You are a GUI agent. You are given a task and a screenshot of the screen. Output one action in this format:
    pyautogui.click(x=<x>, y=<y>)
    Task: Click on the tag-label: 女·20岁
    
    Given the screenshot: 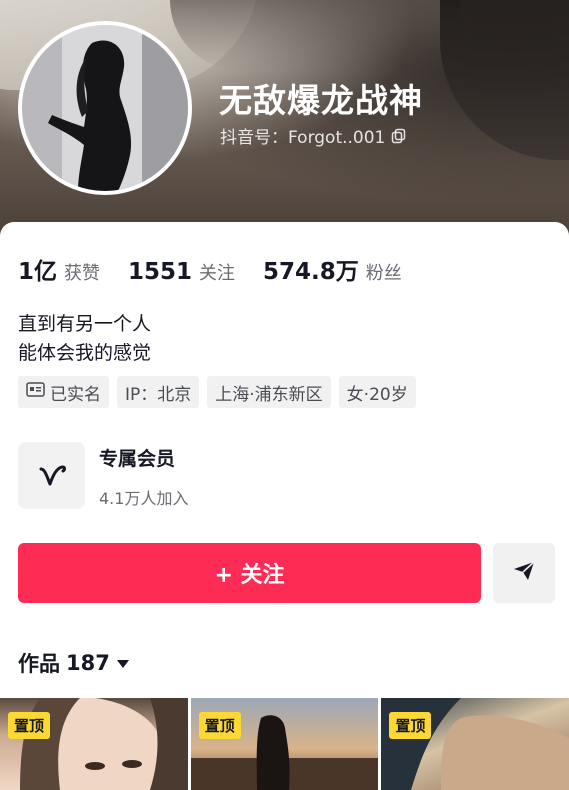 What is the action you would take?
    pyautogui.click(x=377, y=394)
    